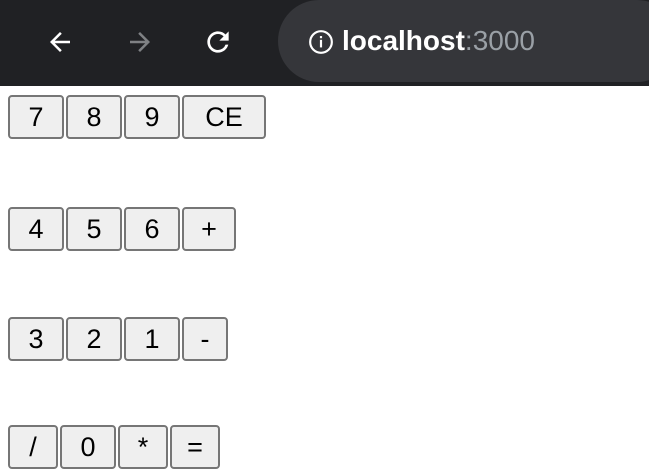  Describe the element at coordinates (321, 42) in the screenshot. I see `info-icon` at that location.